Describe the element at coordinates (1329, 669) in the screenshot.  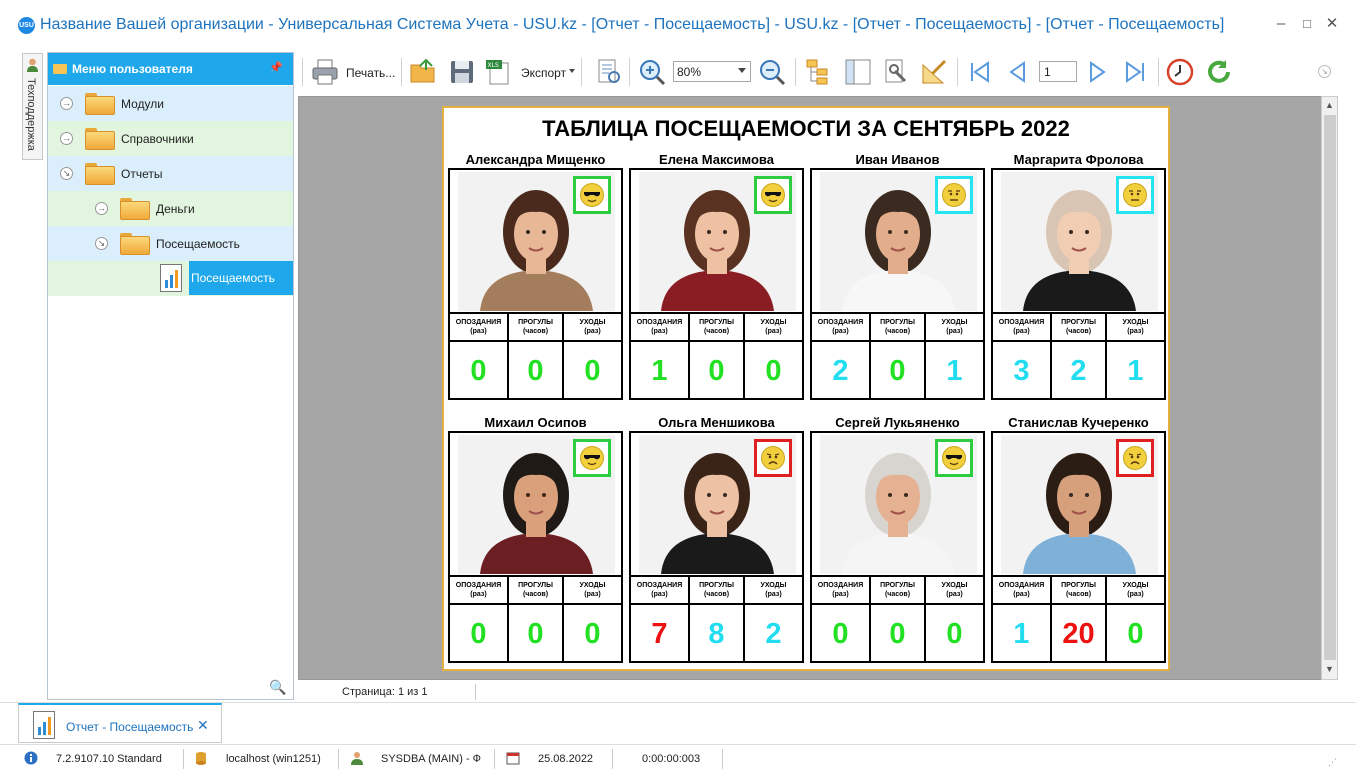
I see `scroll-down-icon: ▼` at that location.